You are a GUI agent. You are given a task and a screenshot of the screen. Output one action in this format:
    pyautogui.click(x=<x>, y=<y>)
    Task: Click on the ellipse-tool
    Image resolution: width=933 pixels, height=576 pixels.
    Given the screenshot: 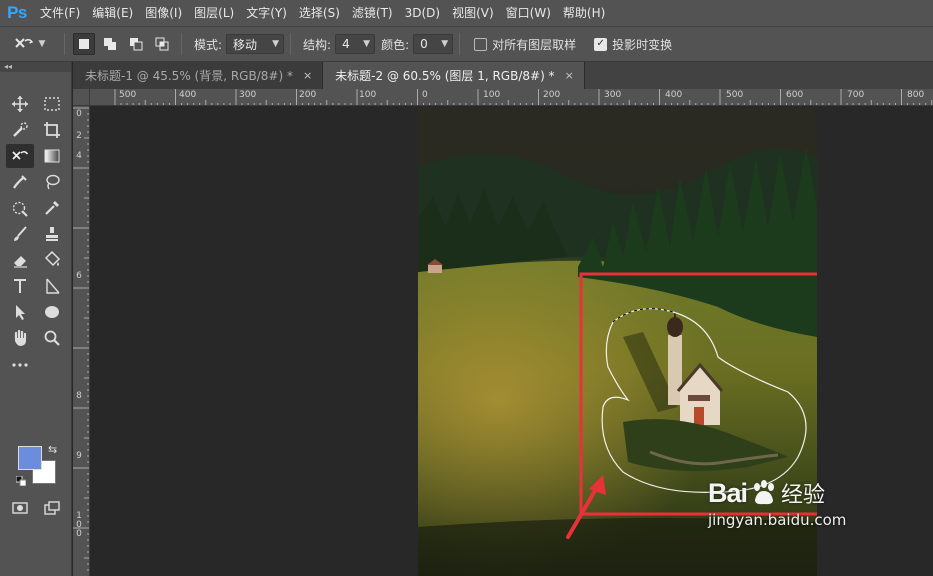 What is the action you would take?
    pyautogui.click(x=52, y=312)
    